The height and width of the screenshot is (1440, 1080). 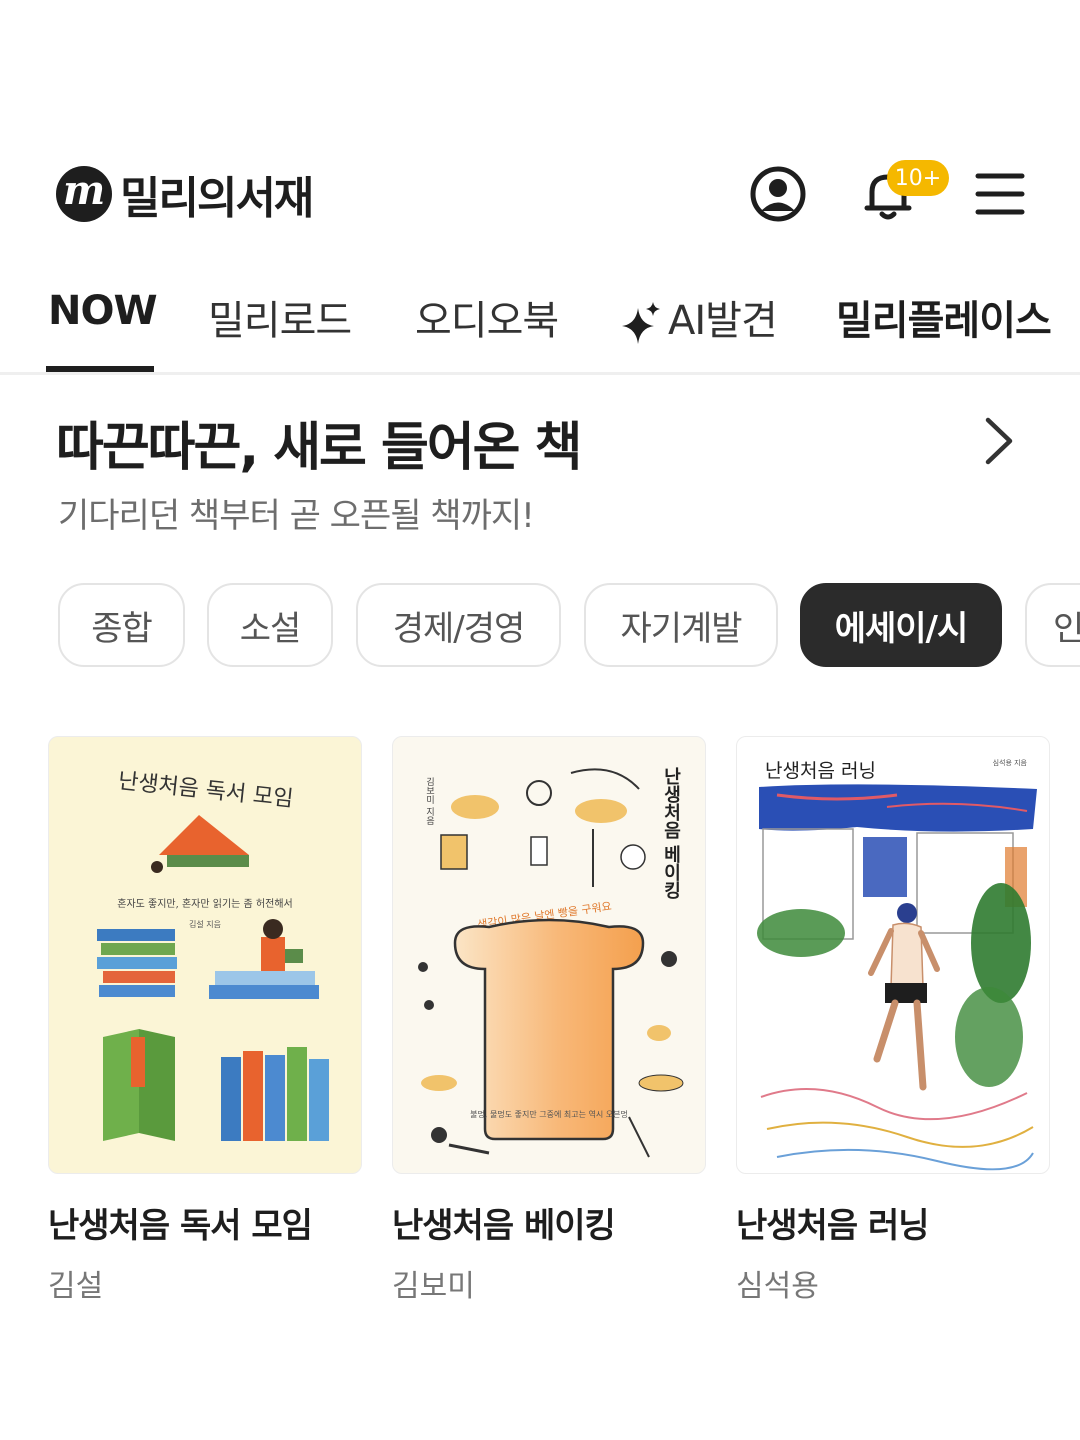 What do you see at coordinates (76, 1286) in the screenshot?
I see `book-author: 김설` at bounding box center [76, 1286].